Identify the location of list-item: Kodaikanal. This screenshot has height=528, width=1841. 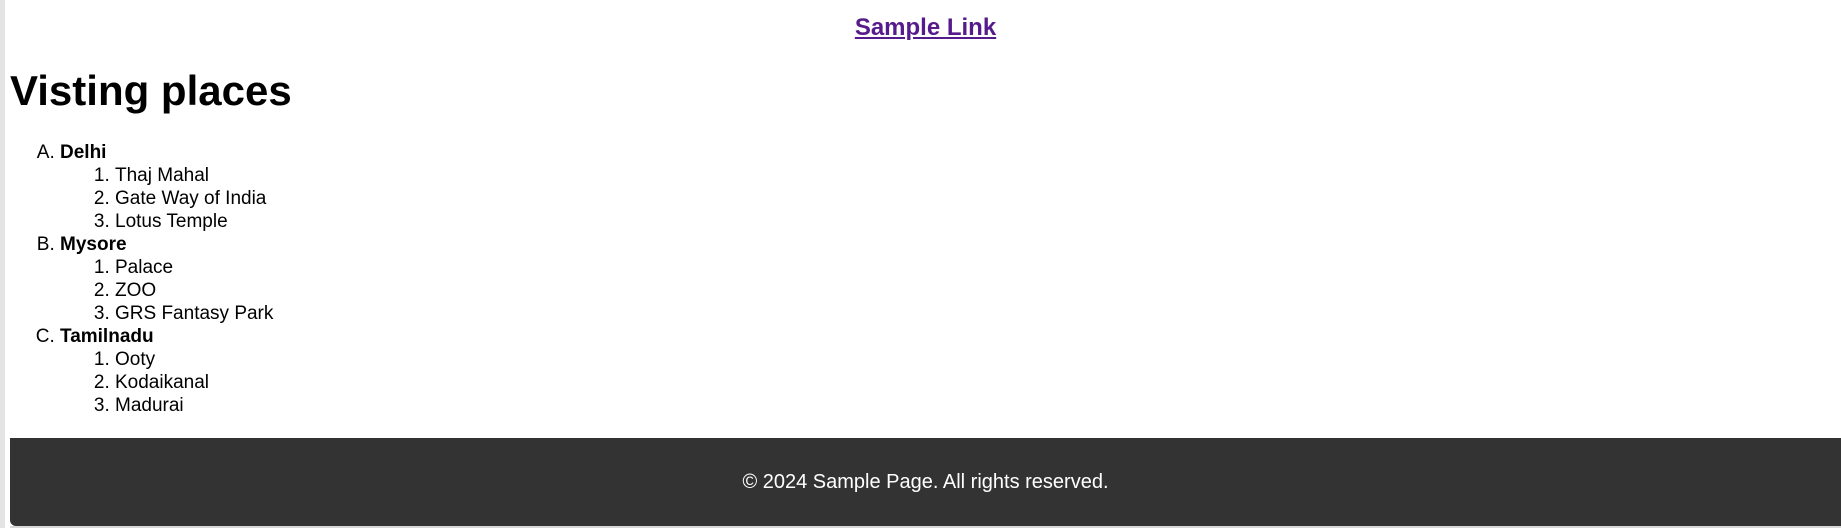
(194, 382).